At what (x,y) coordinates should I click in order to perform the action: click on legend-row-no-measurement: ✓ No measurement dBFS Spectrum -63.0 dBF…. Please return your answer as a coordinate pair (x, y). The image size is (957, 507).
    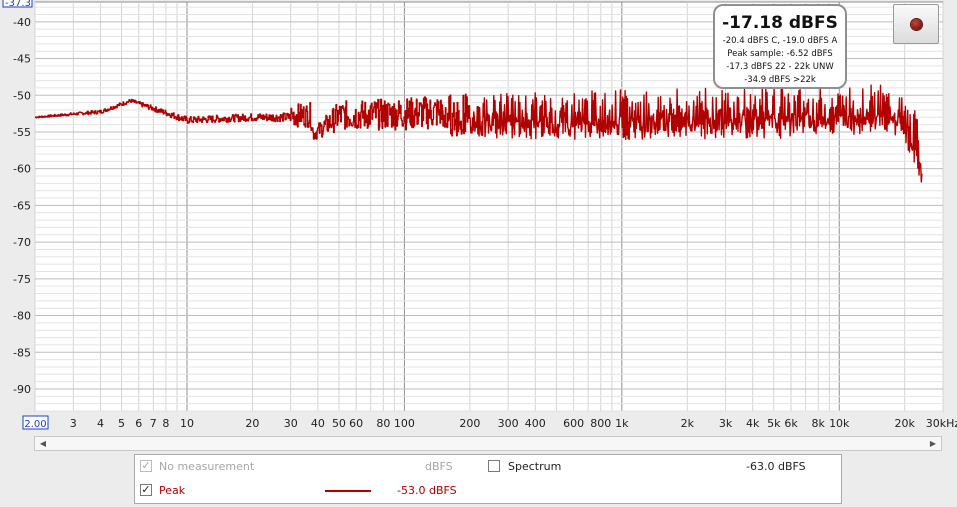
    Looking at the image, I should click on (488, 467).